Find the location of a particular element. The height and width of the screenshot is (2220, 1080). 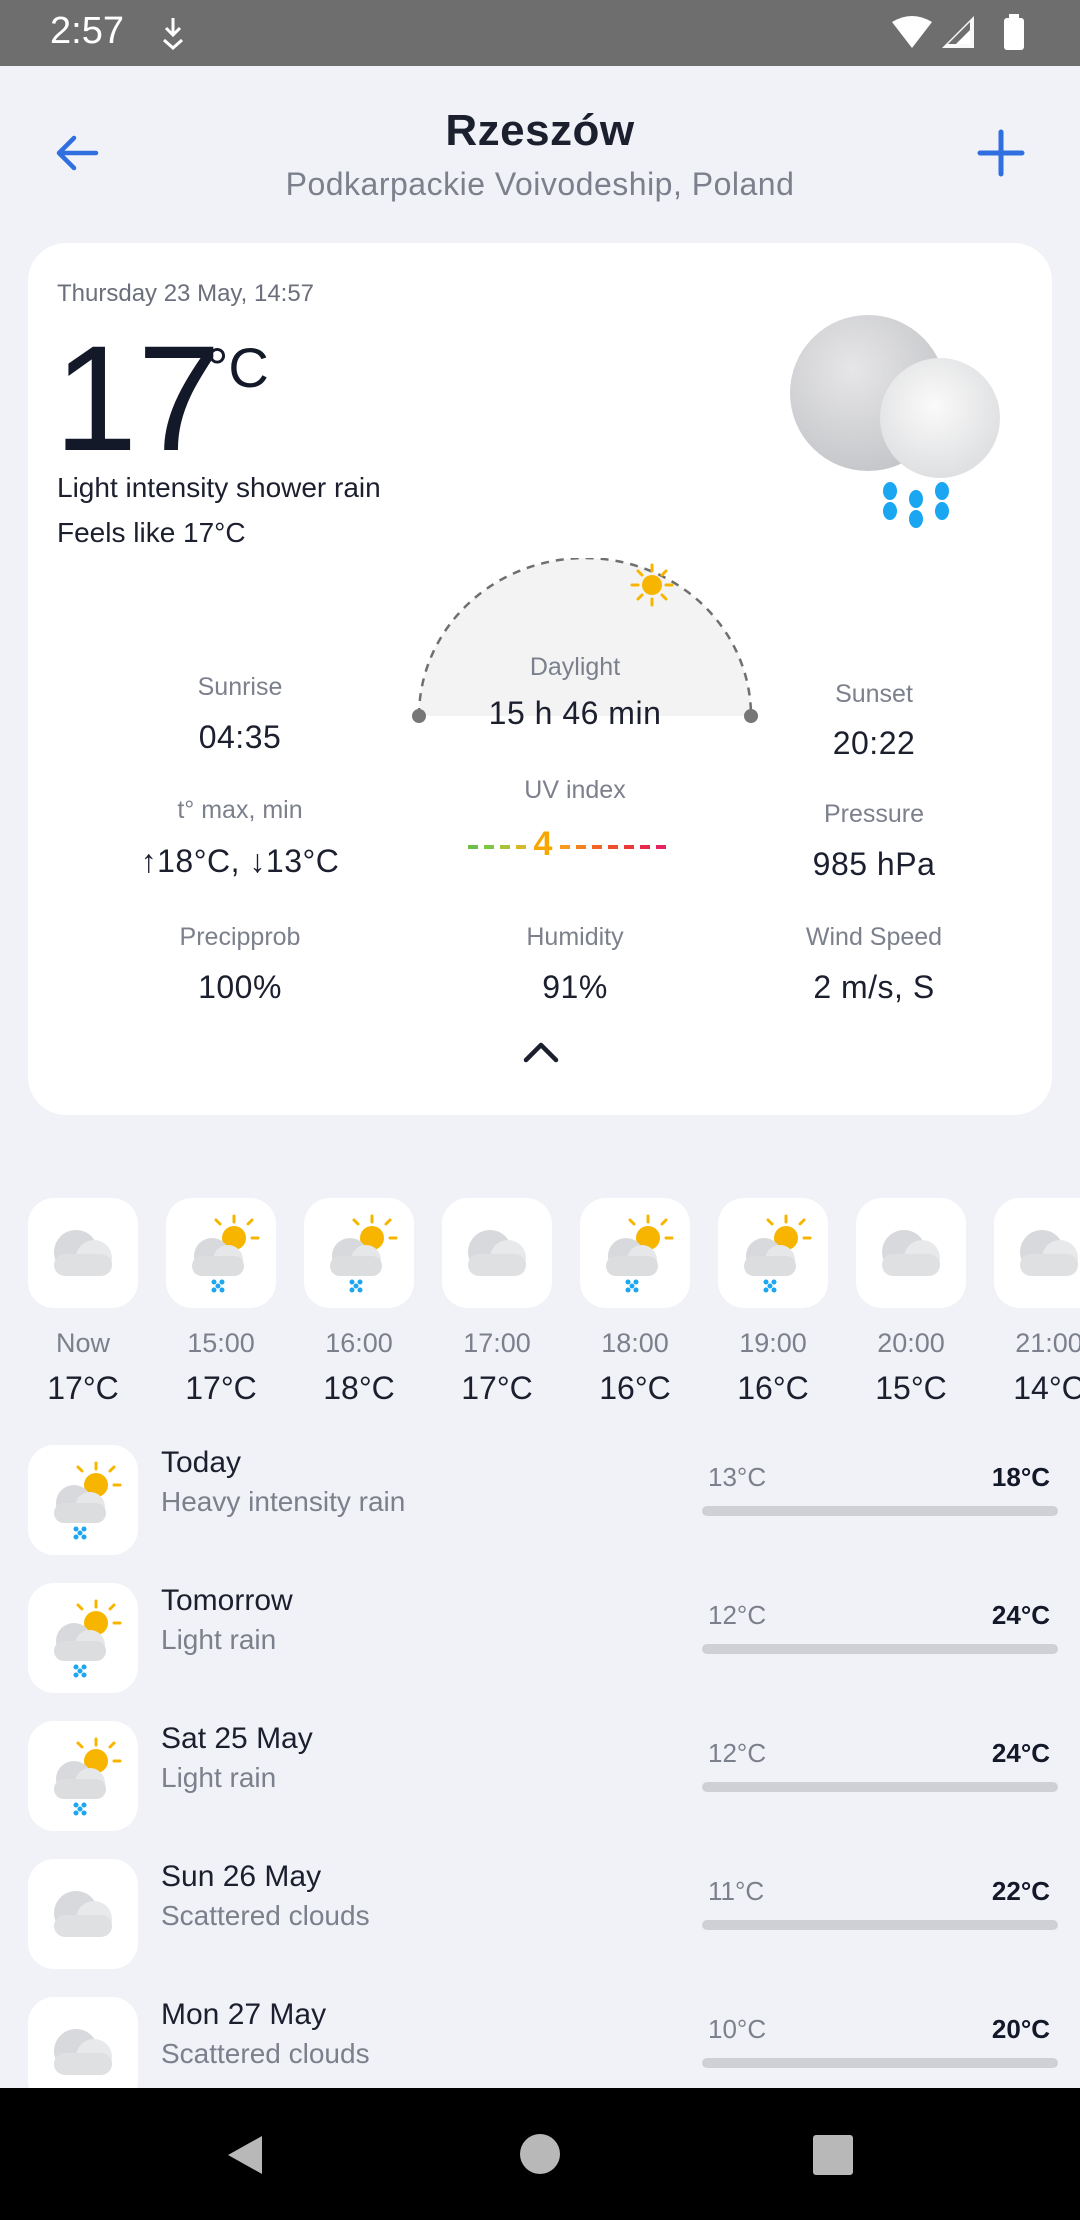

wind-value: 2 m/s, S is located at coordinates (874, 987).